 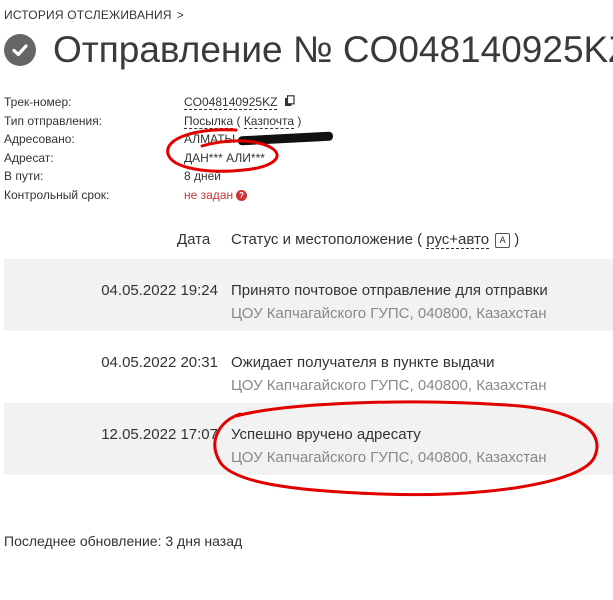 I want to click on transit-value: 8 дней, so click(x=203, y=176).